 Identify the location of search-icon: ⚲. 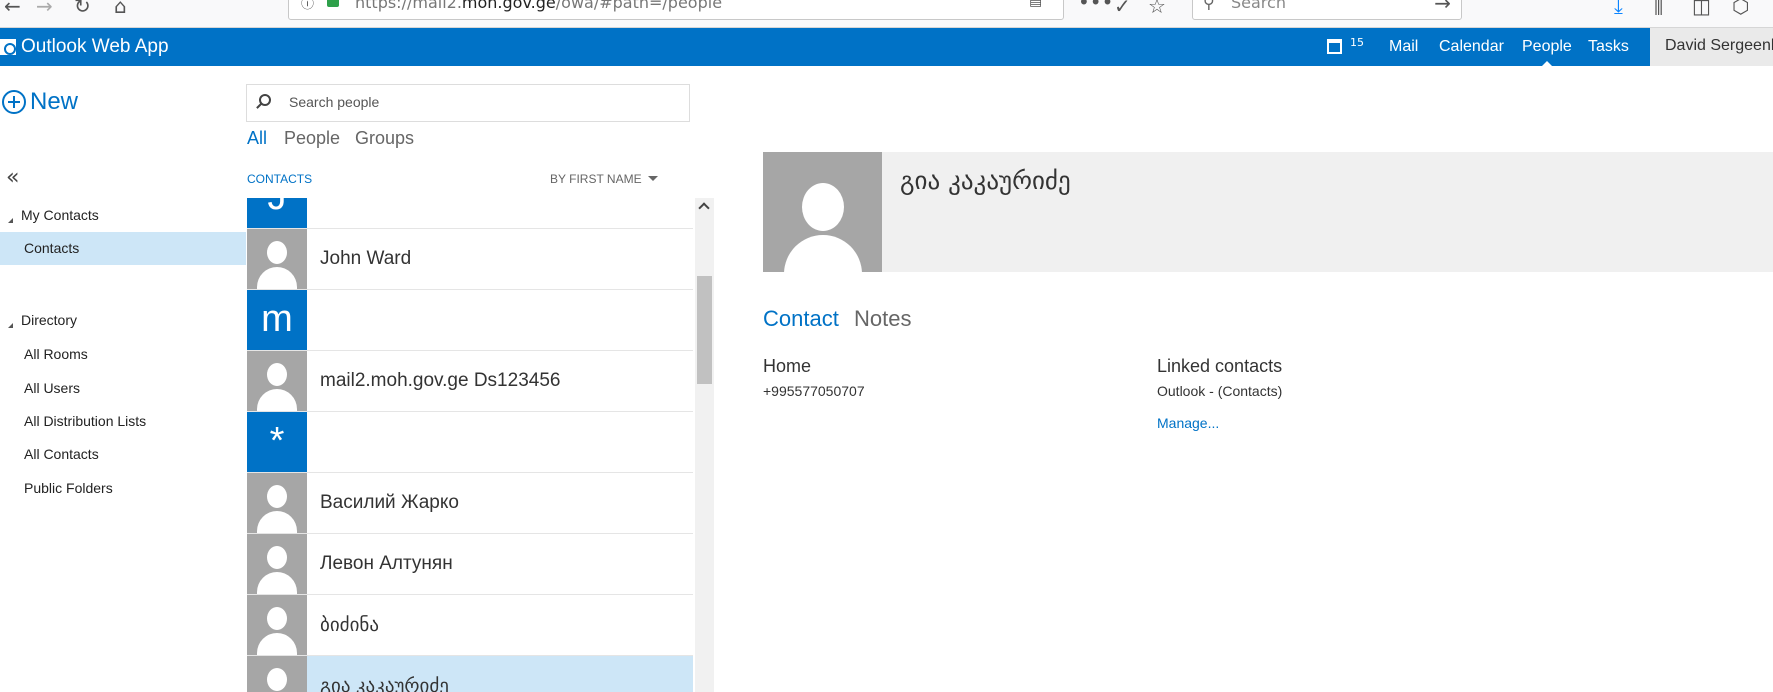
(1209, 6).